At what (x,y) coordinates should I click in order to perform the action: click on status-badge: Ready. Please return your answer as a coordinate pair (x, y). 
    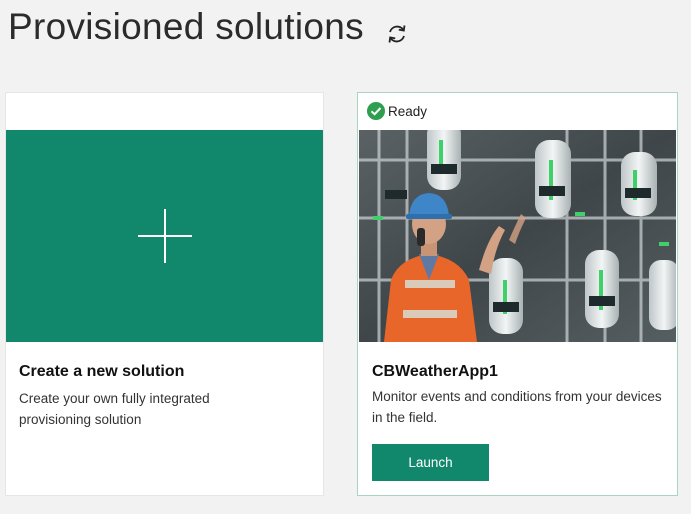
    Looking at the image, I should click on (397, 111).